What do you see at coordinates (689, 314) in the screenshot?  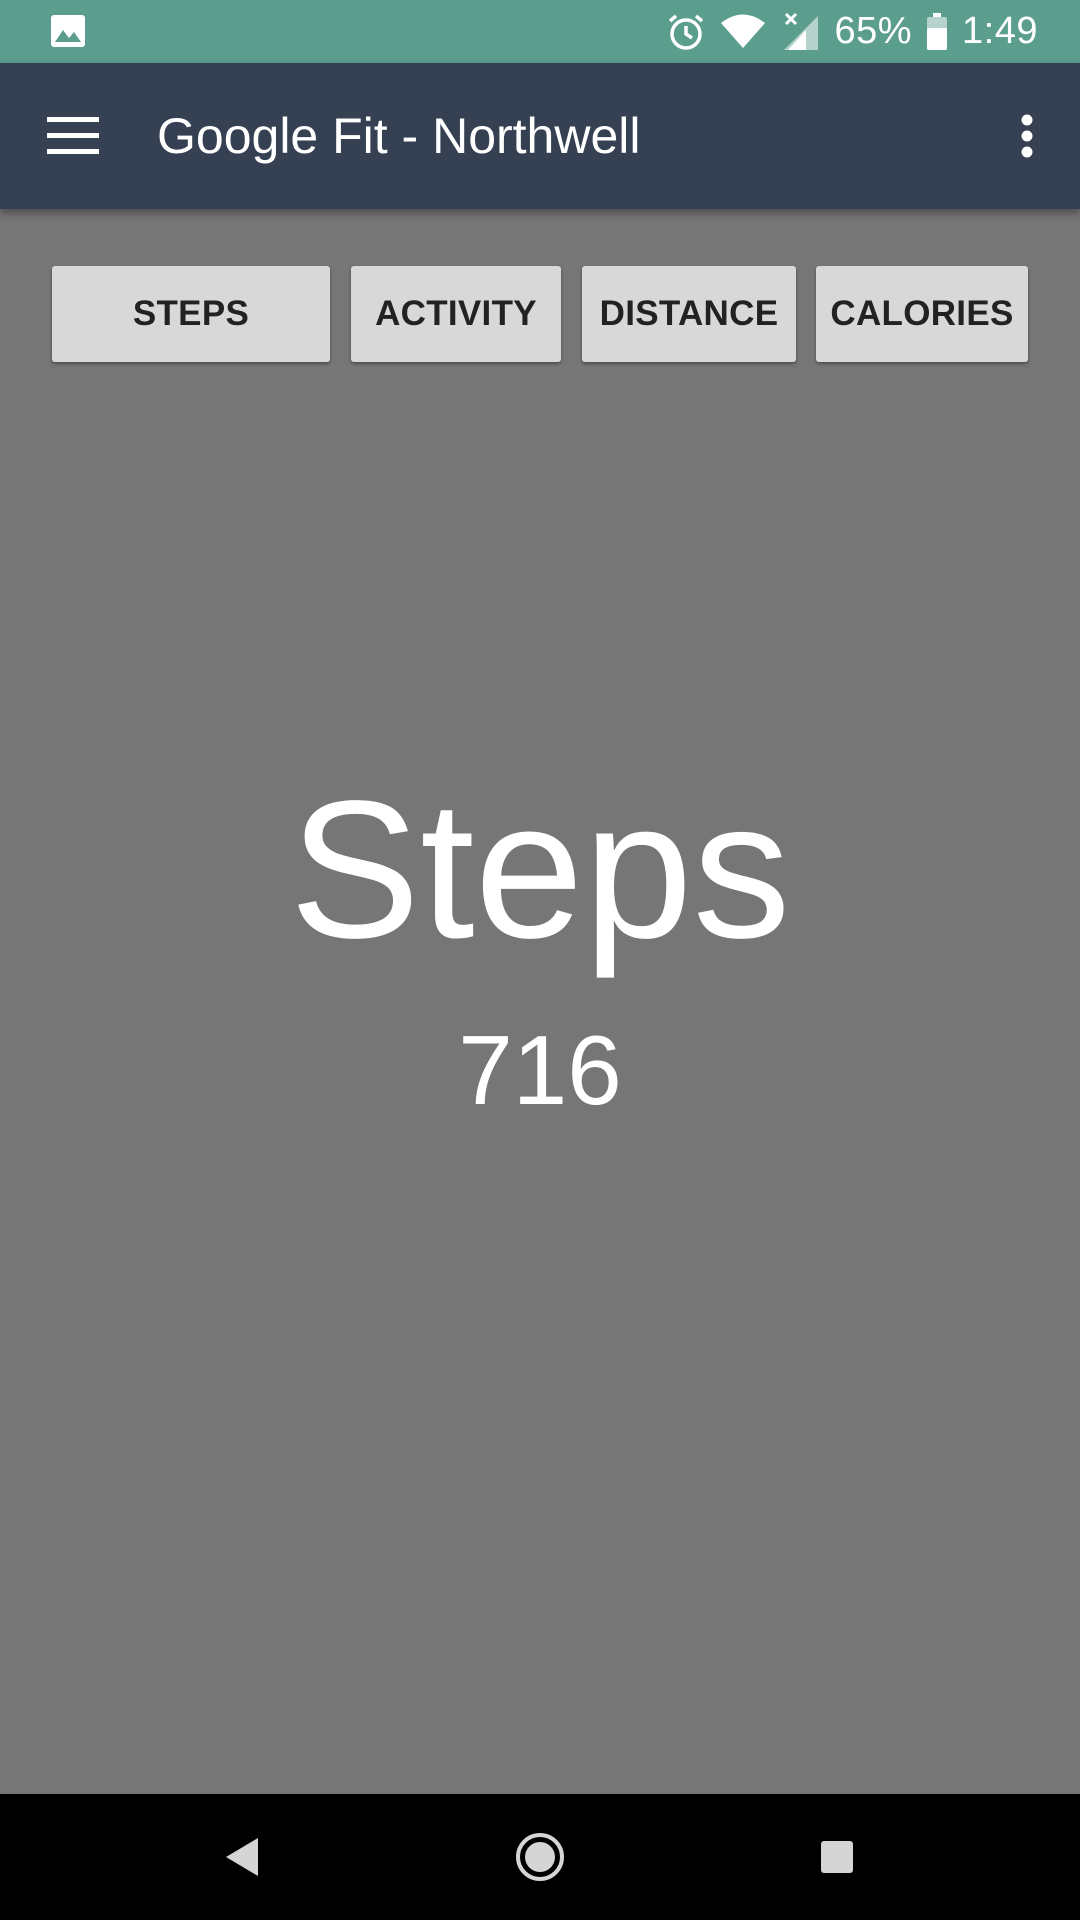 I see `distance-button: DISTANCE` at bounding box center [689, 314].